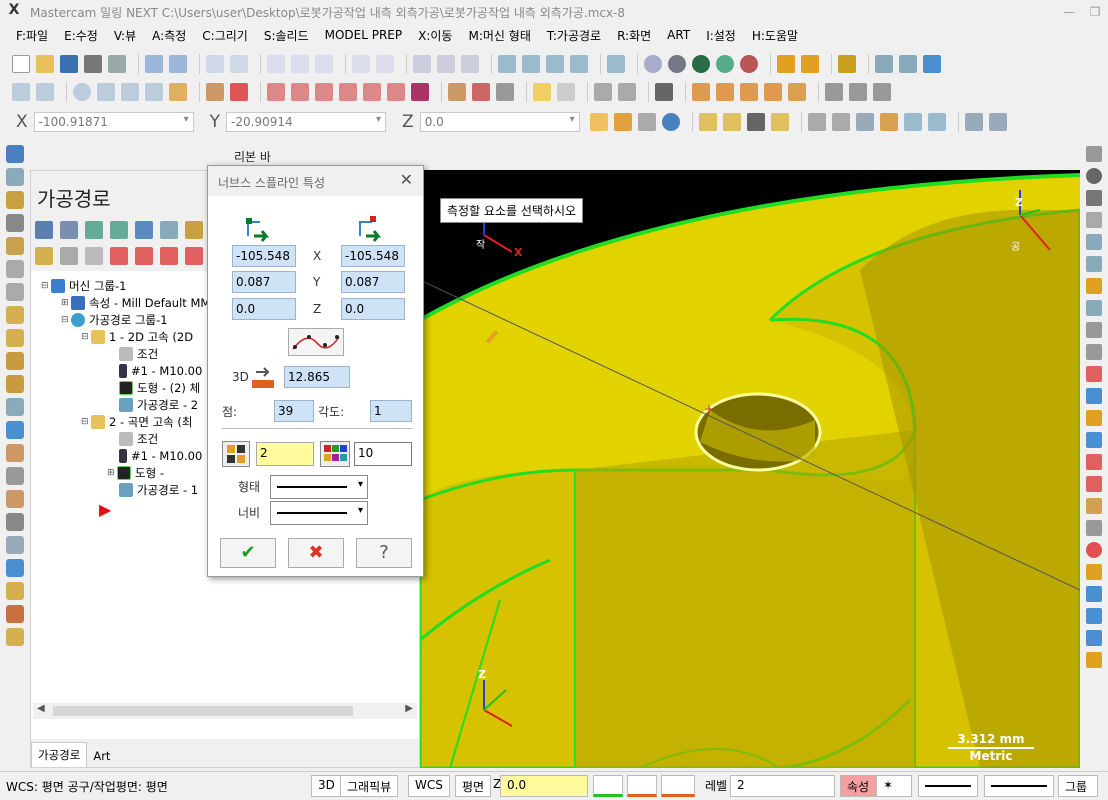 The height and width of the screenshot is (800, 1108). I want to click on spline-edit-icon, so click(1094, 484).